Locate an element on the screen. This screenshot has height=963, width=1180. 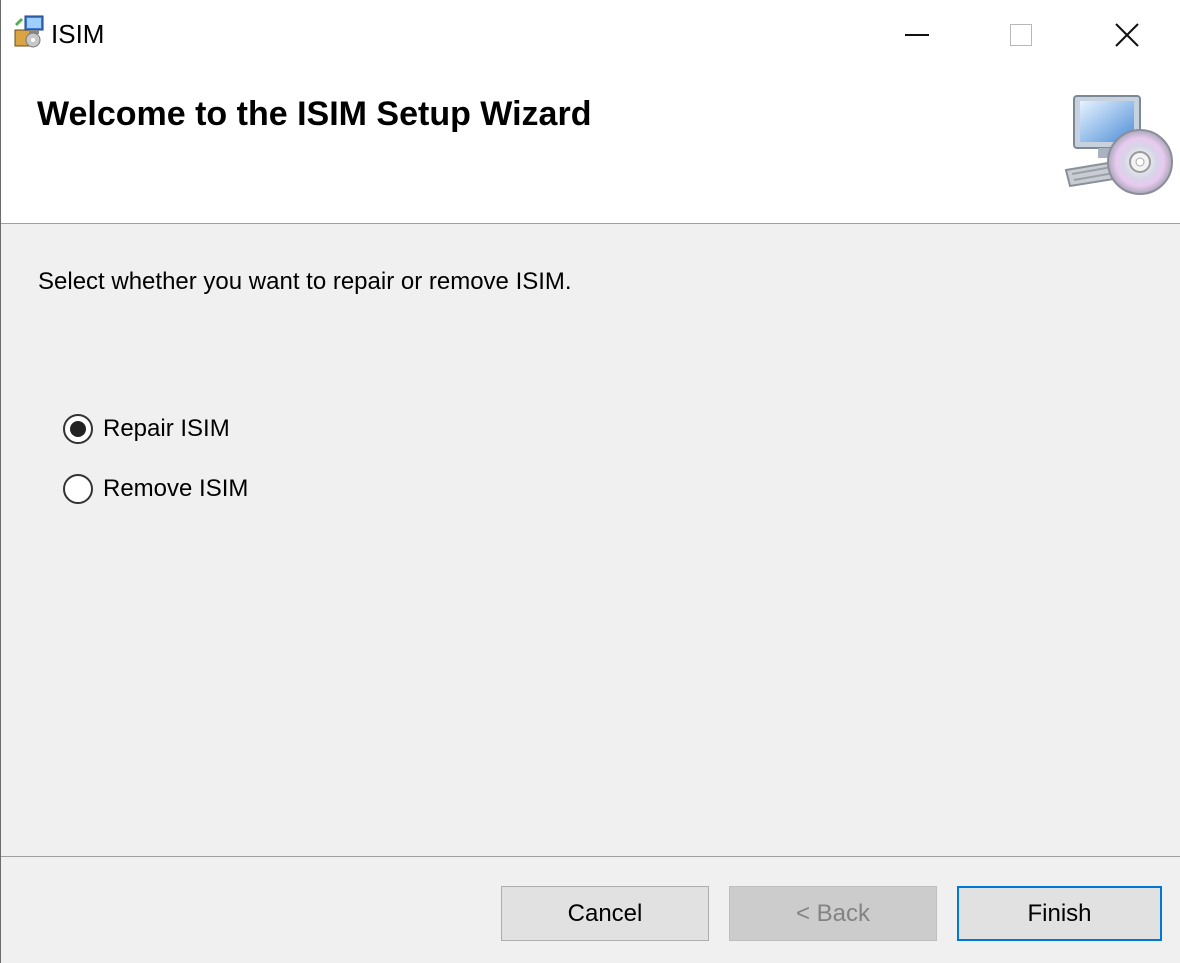
finish-button: Finish is located at coordinates (1059, 913).